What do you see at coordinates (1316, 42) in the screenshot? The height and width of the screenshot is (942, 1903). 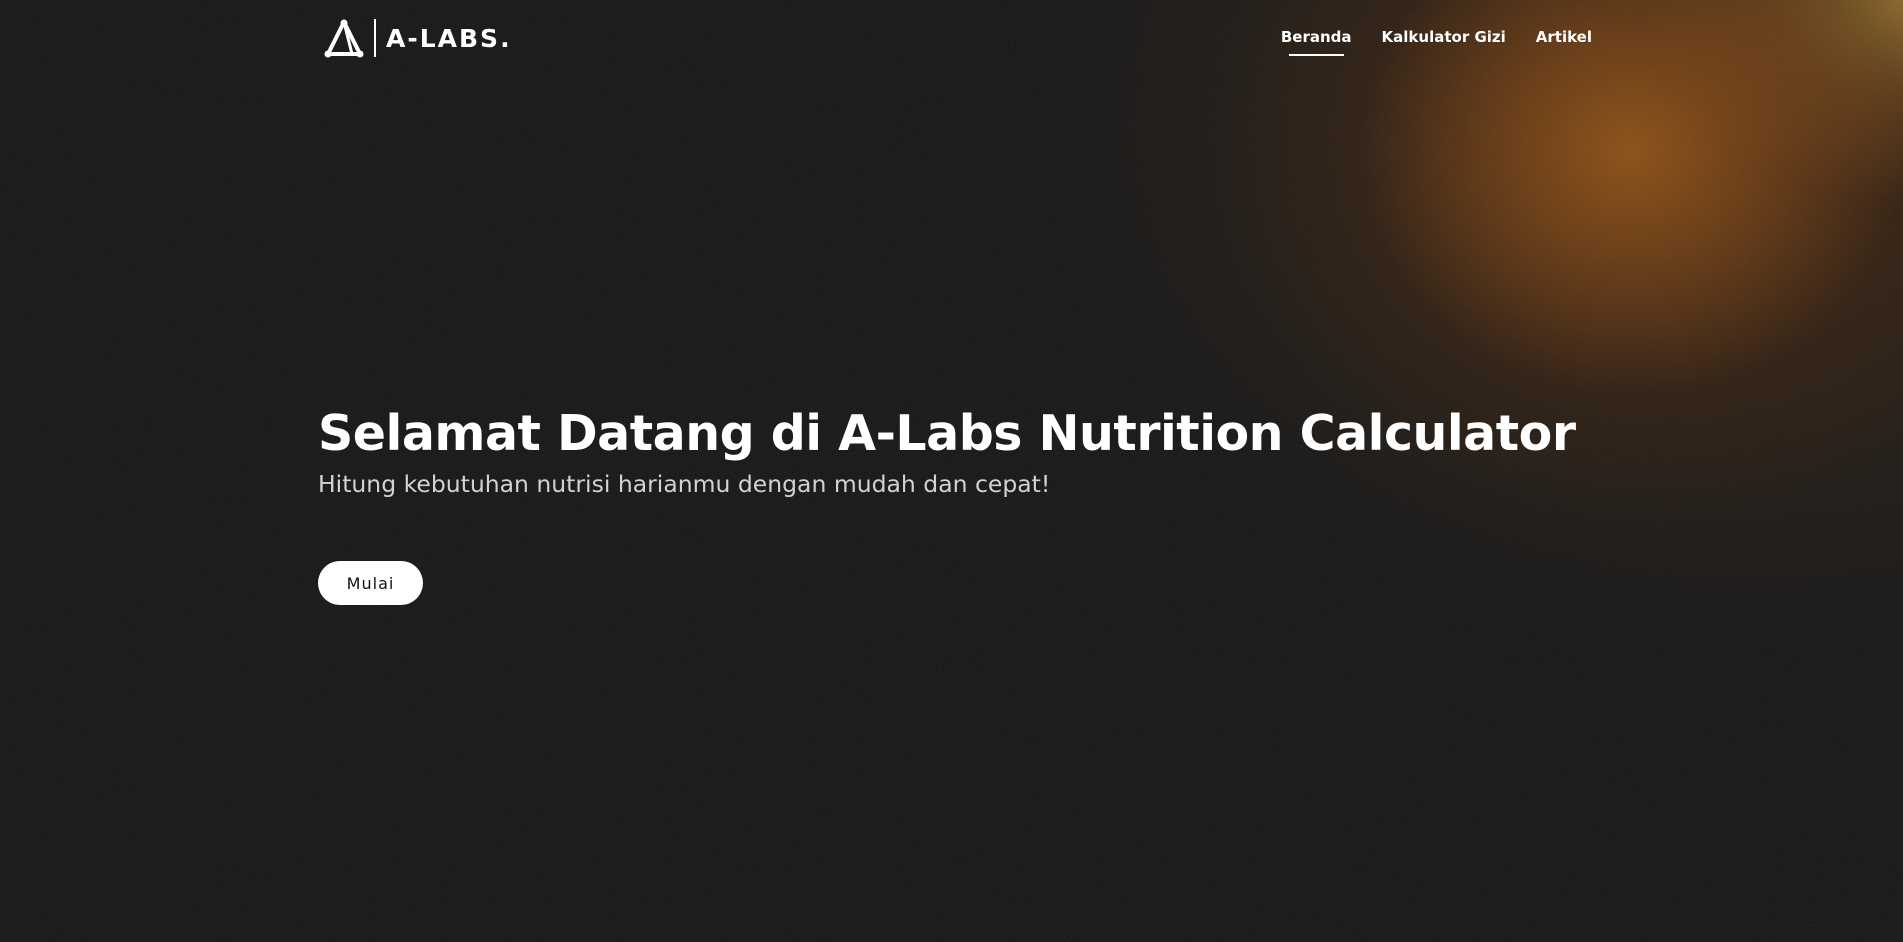 I see `nav-item-beranda: Beranda` at bounding box center [1316, 42].